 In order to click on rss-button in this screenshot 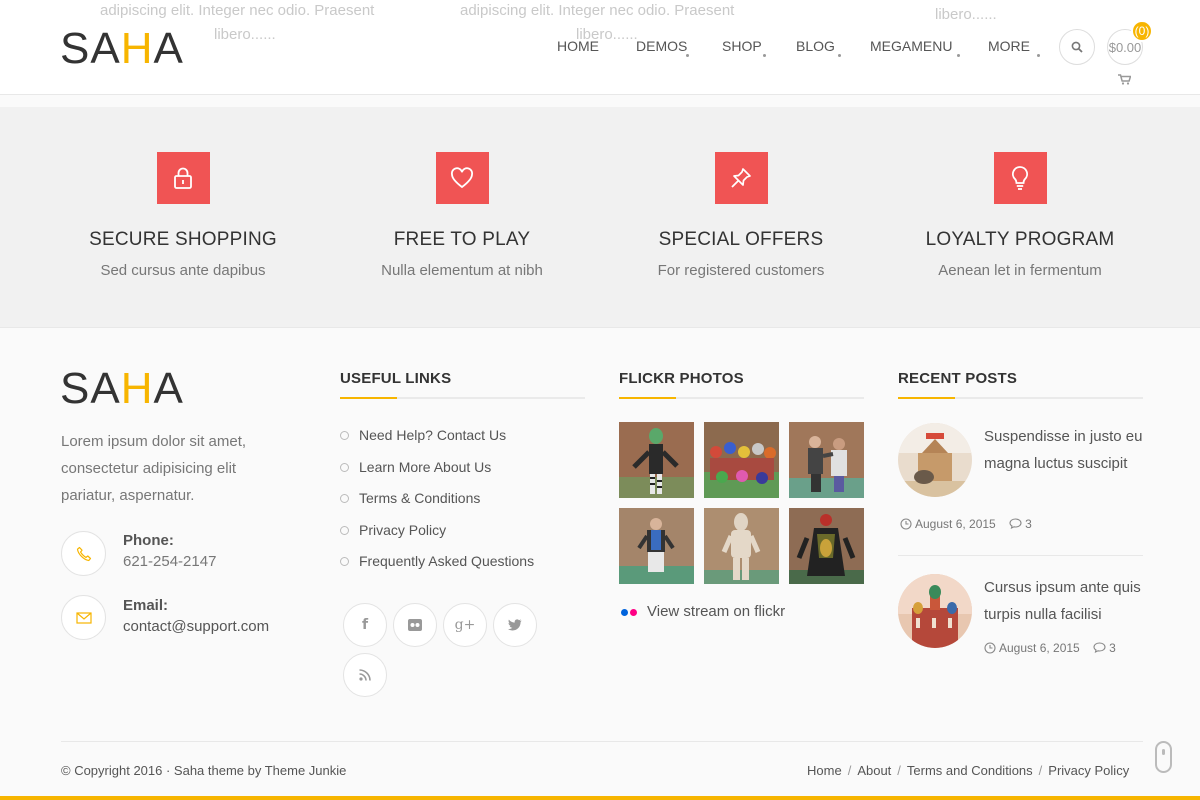, I will do `click(365, 675)`.